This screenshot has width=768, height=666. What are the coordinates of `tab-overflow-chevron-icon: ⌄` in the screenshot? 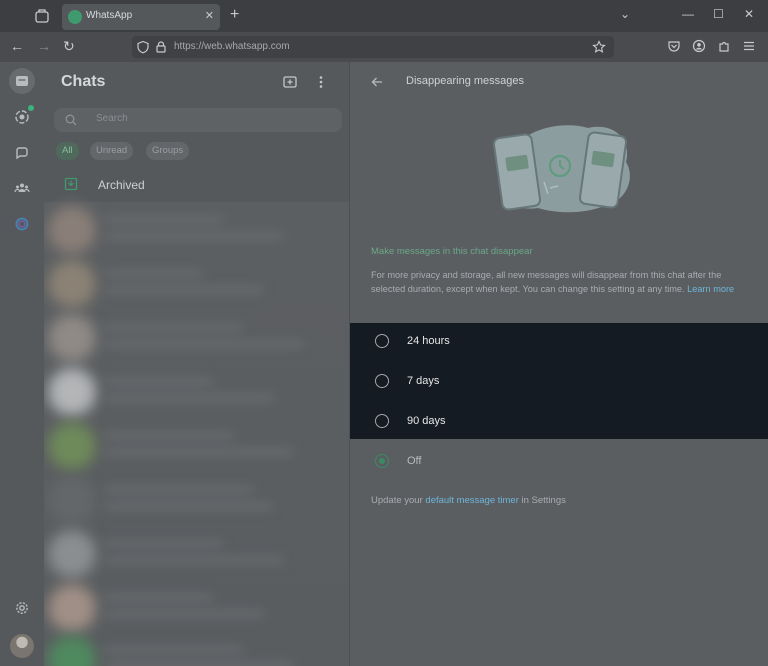 It's located at (625, 14).